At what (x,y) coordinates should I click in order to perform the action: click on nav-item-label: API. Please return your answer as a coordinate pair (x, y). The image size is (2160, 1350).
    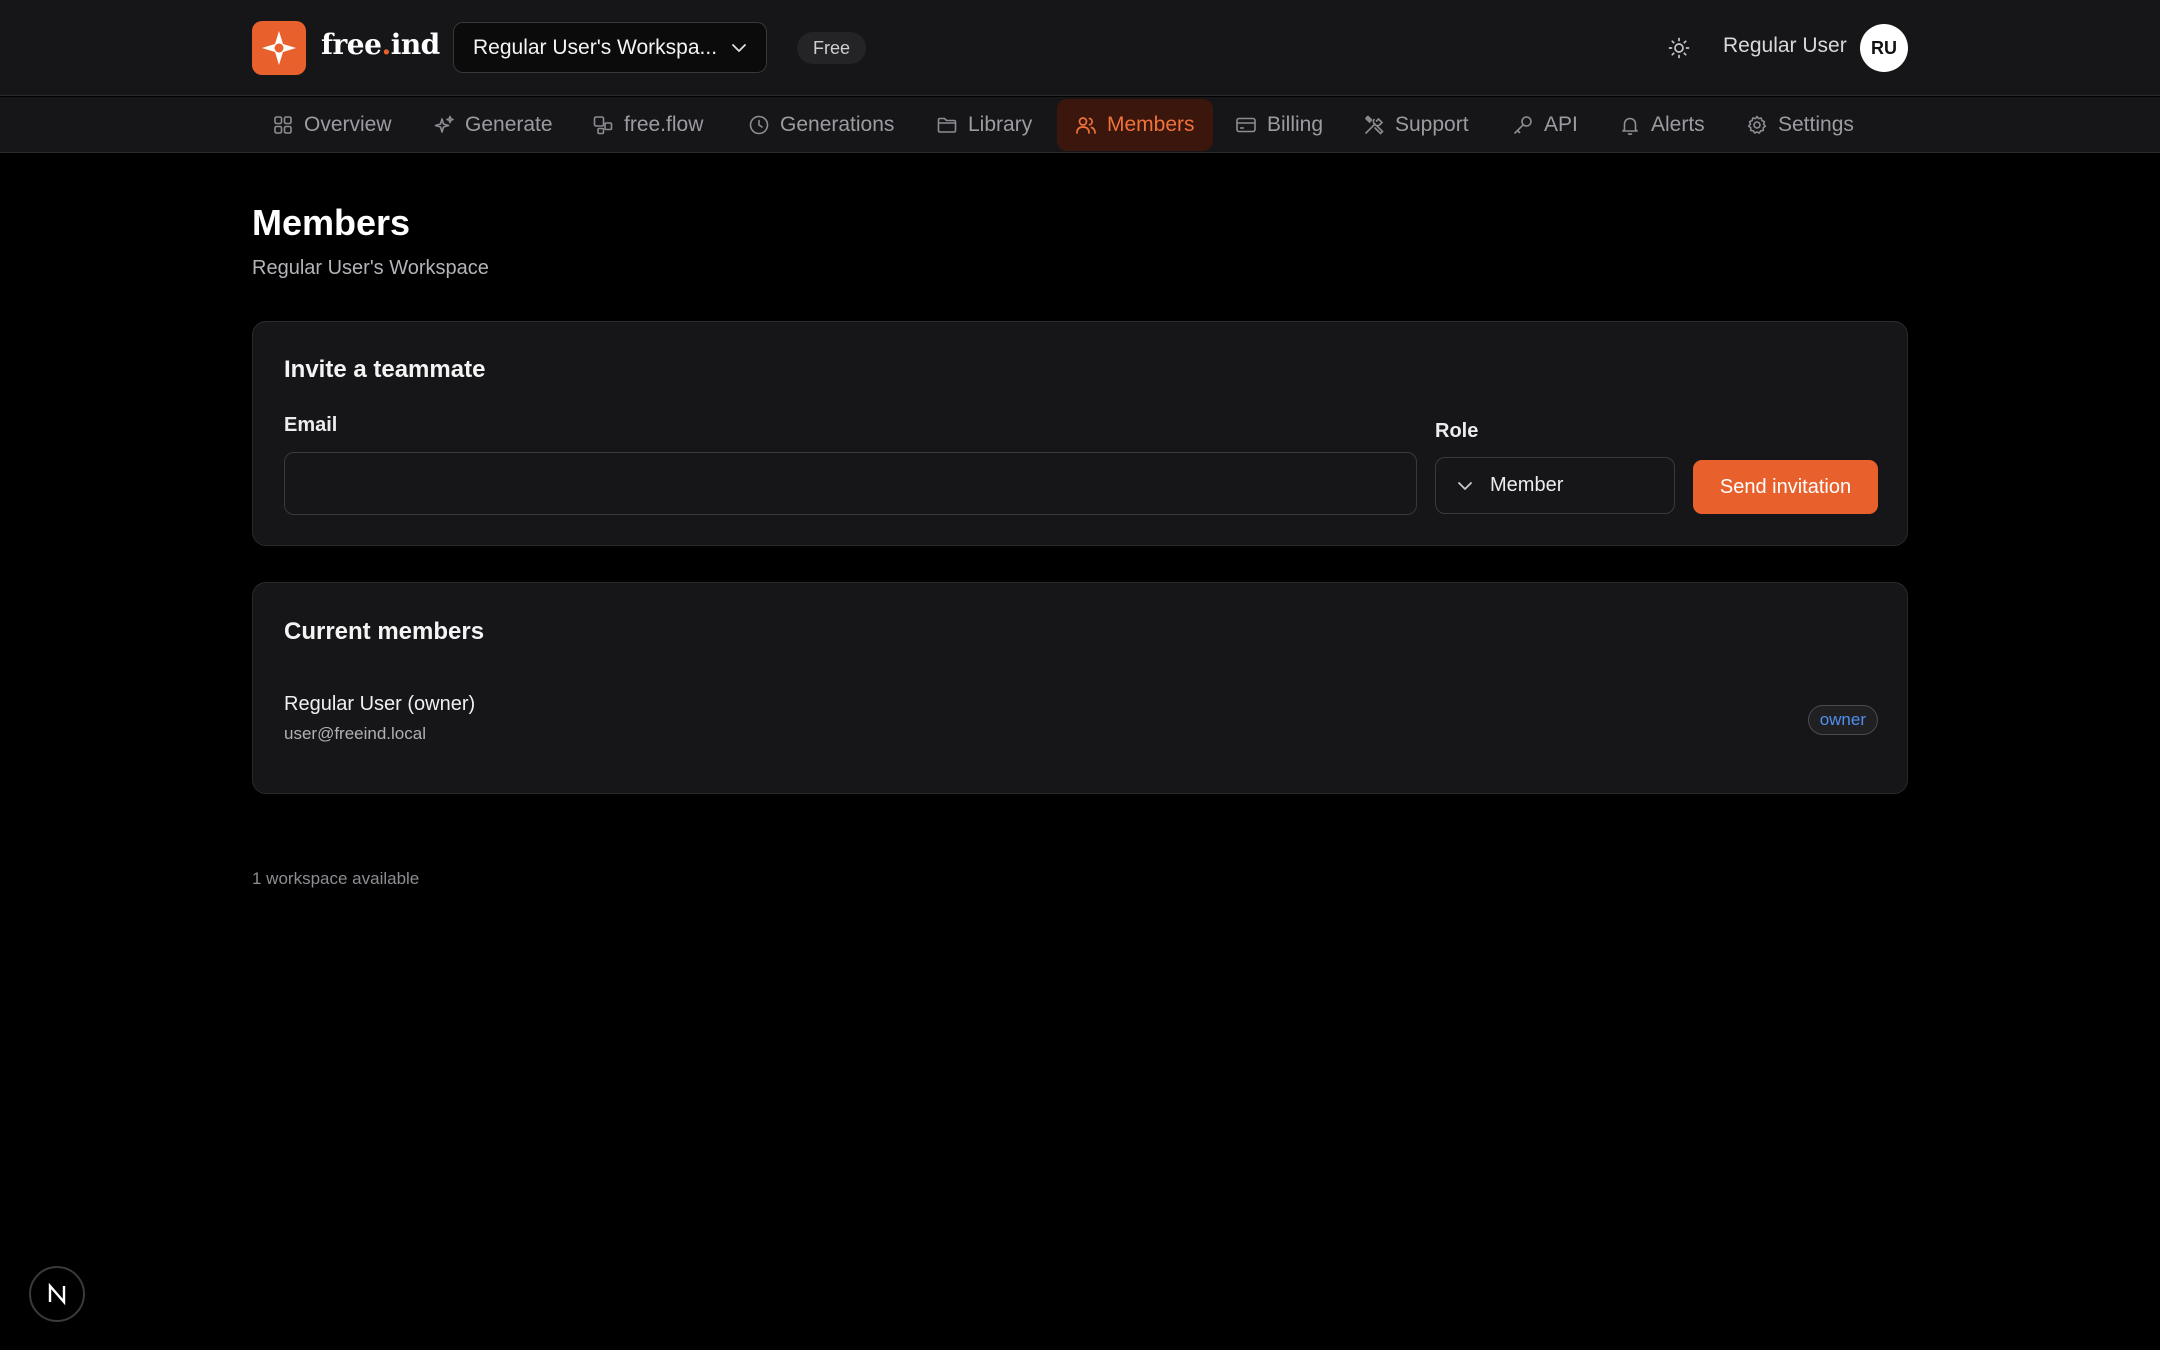
    Looking at the image, I should click on (1561, 124).